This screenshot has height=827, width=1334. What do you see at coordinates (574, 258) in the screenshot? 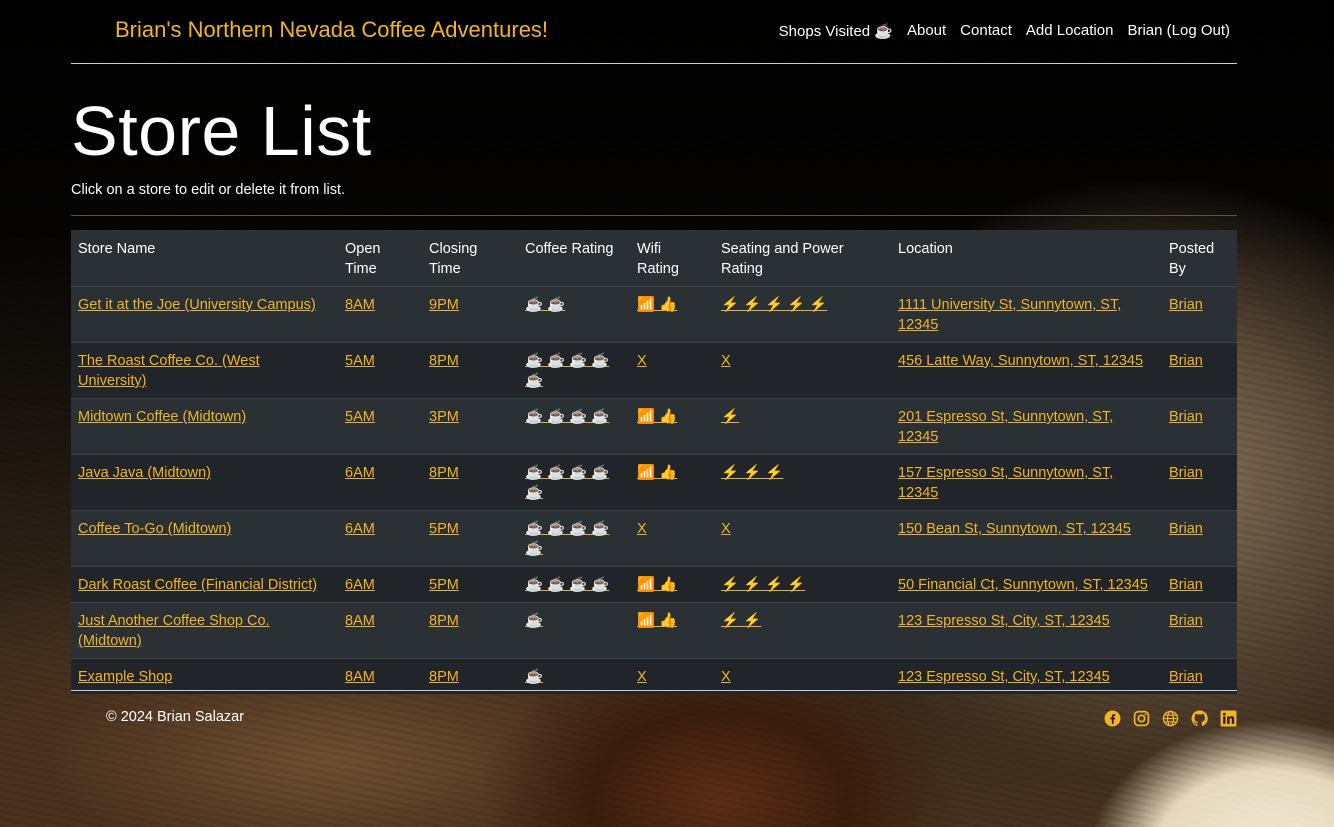
I see `col-coffee-rating: Coffee Rating` at bounding box center [574, 258].